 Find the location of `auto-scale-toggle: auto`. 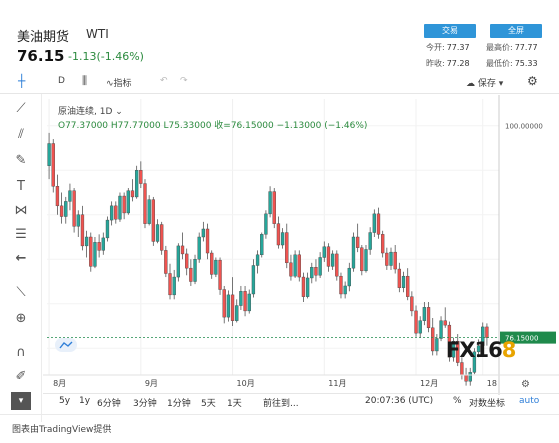

auto-scale-toggle: auto is located at coordinates (529, 401).